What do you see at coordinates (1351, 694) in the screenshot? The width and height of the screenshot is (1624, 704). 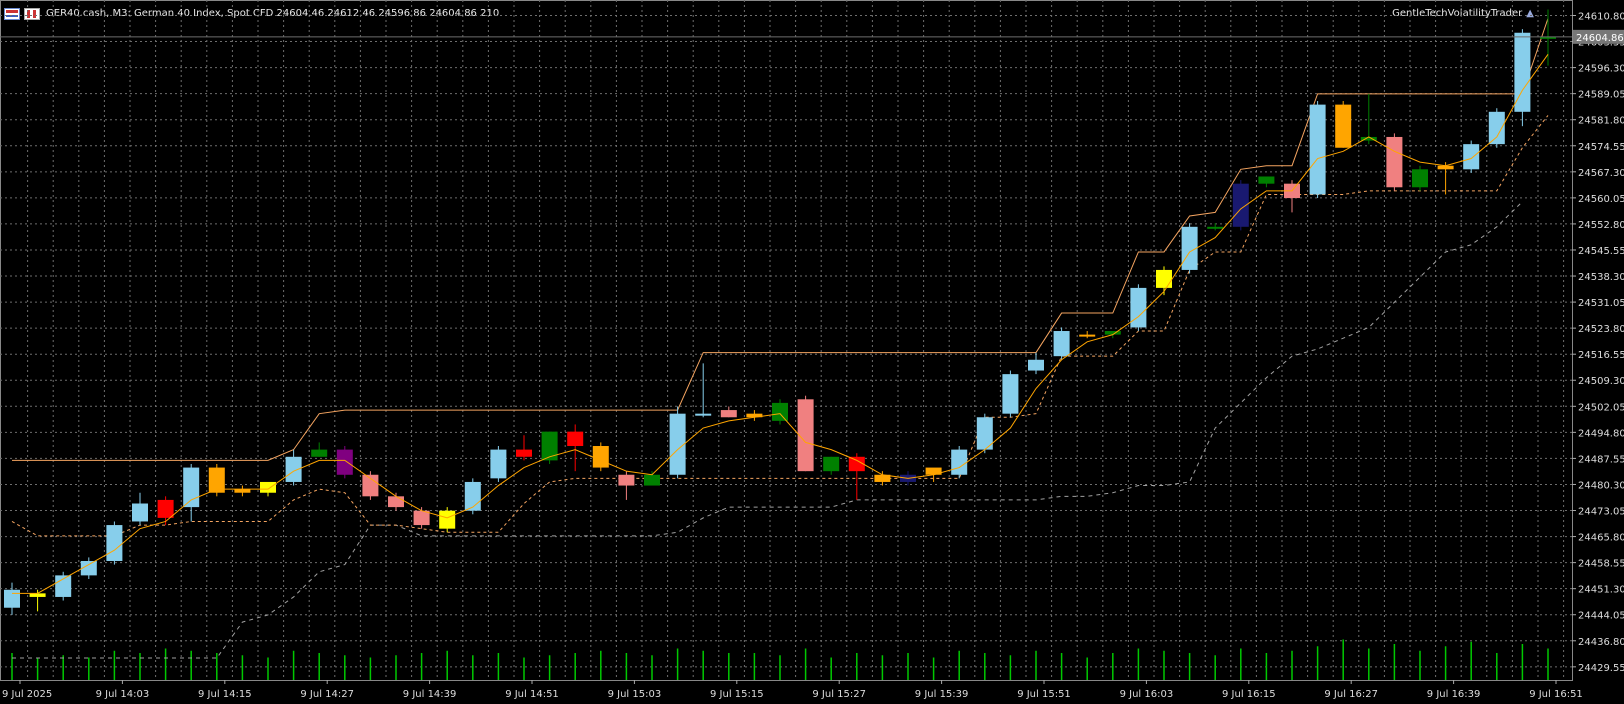 I see `x-axis-label: 9 Jul 16:27` at bounding box center [1351, 694].